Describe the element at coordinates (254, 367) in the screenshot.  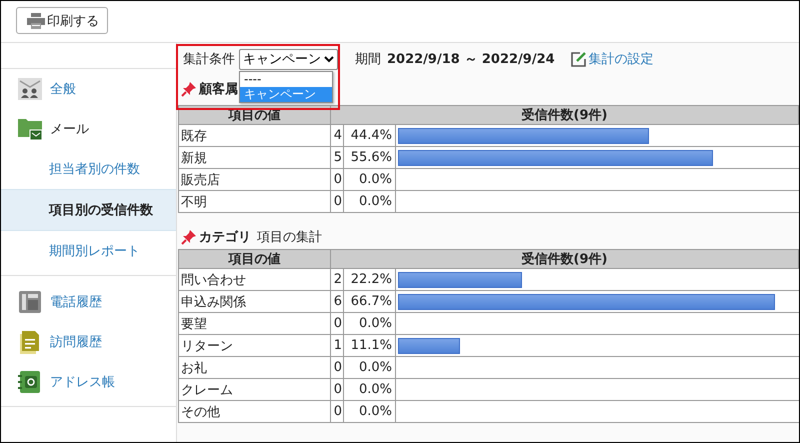
I see `table-cell: お礼` at that location.